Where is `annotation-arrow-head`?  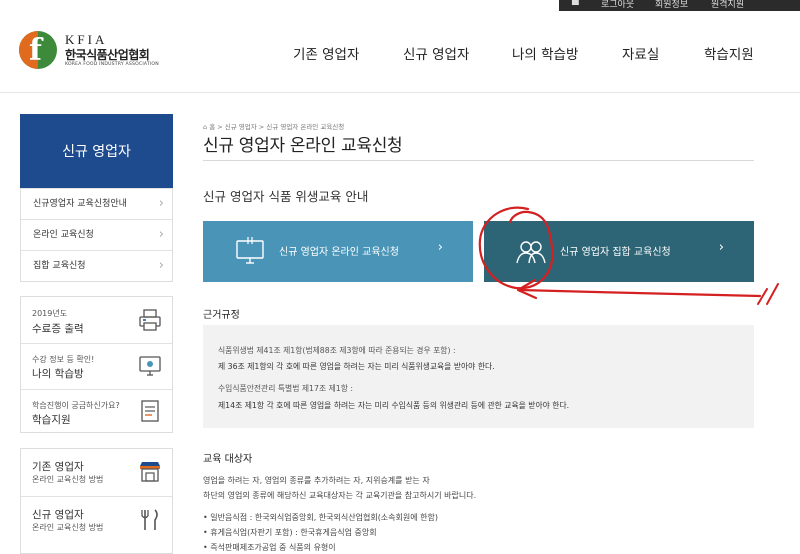
annotation-arrow-head is located at coordinates (527, 289).